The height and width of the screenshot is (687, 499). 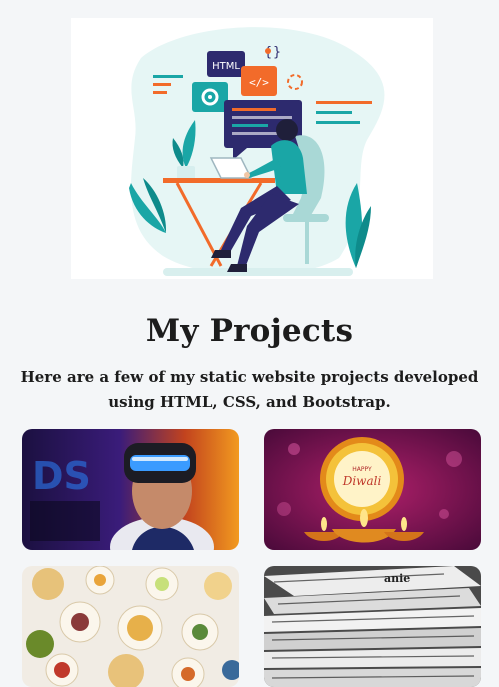 I want to click on section-title: My Projects, so click(x=249, y=331).